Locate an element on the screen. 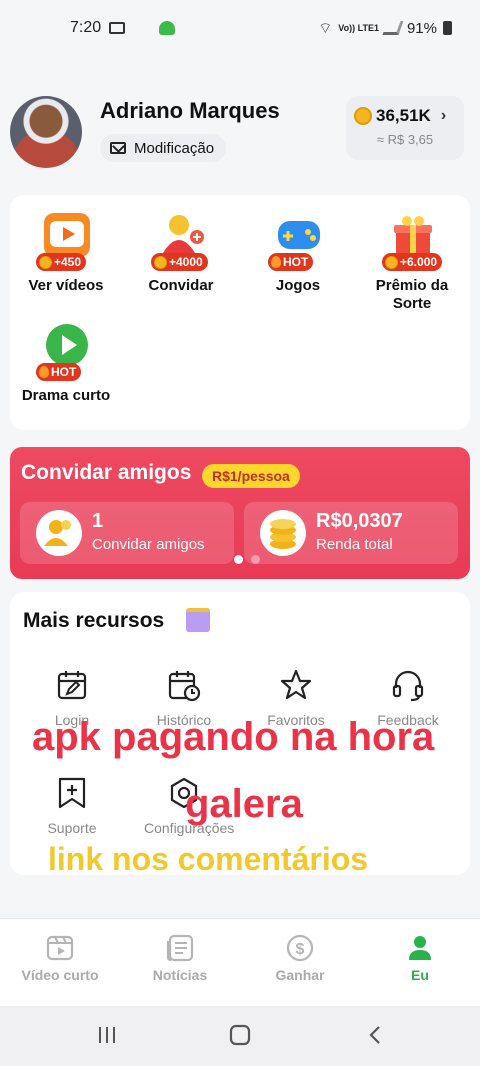 The image size is (480, 1066). resource-label: Suporte is located at coordinates (72, 828).